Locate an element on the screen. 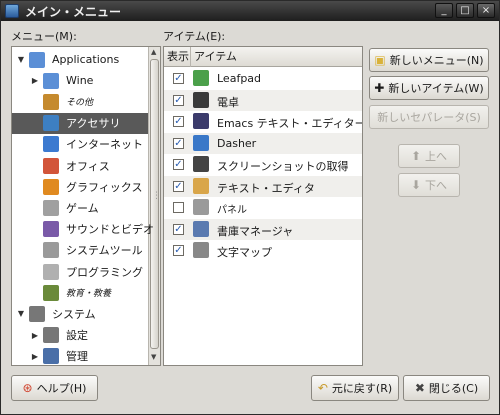  list-item-label: テキスト・エディタ is located at coordinates (266, 188).